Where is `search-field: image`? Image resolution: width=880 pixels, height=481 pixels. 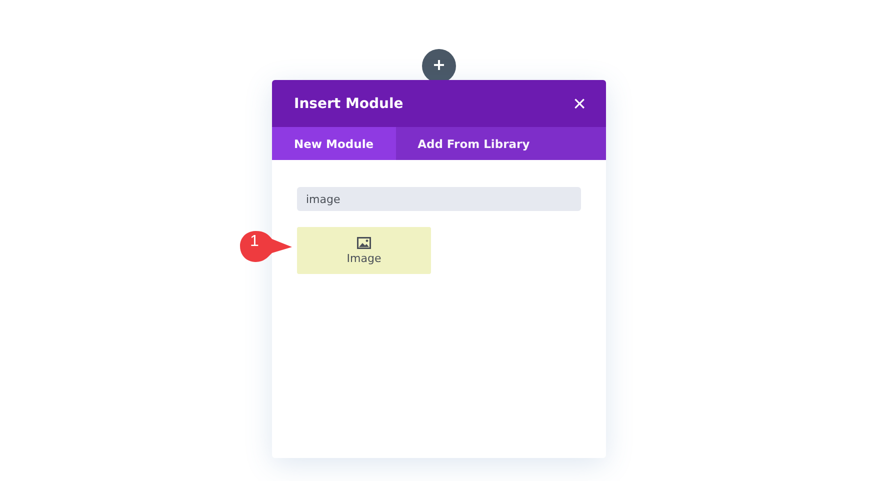
search-field: image is located at coordinates (439, 199).